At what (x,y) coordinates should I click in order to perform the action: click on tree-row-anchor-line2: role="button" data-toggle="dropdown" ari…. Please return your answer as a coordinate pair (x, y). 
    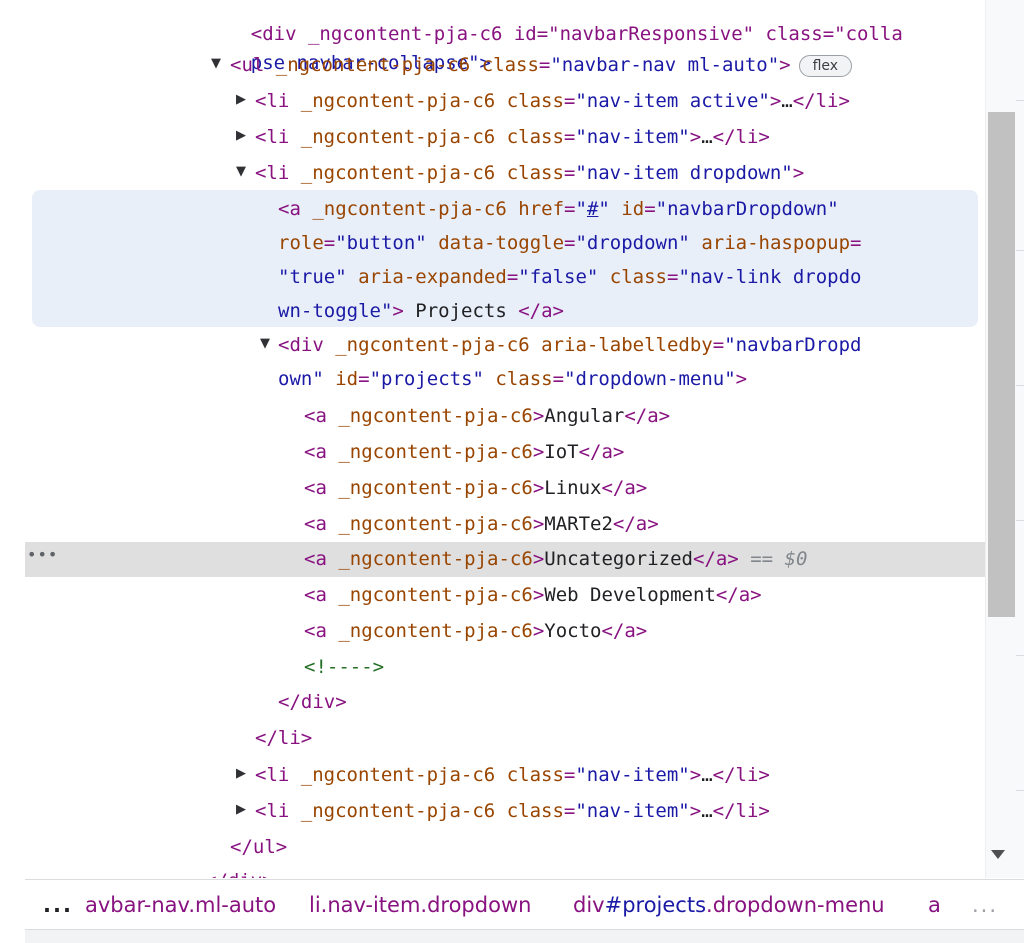
    Looking at the image, I should click on (631, 243).